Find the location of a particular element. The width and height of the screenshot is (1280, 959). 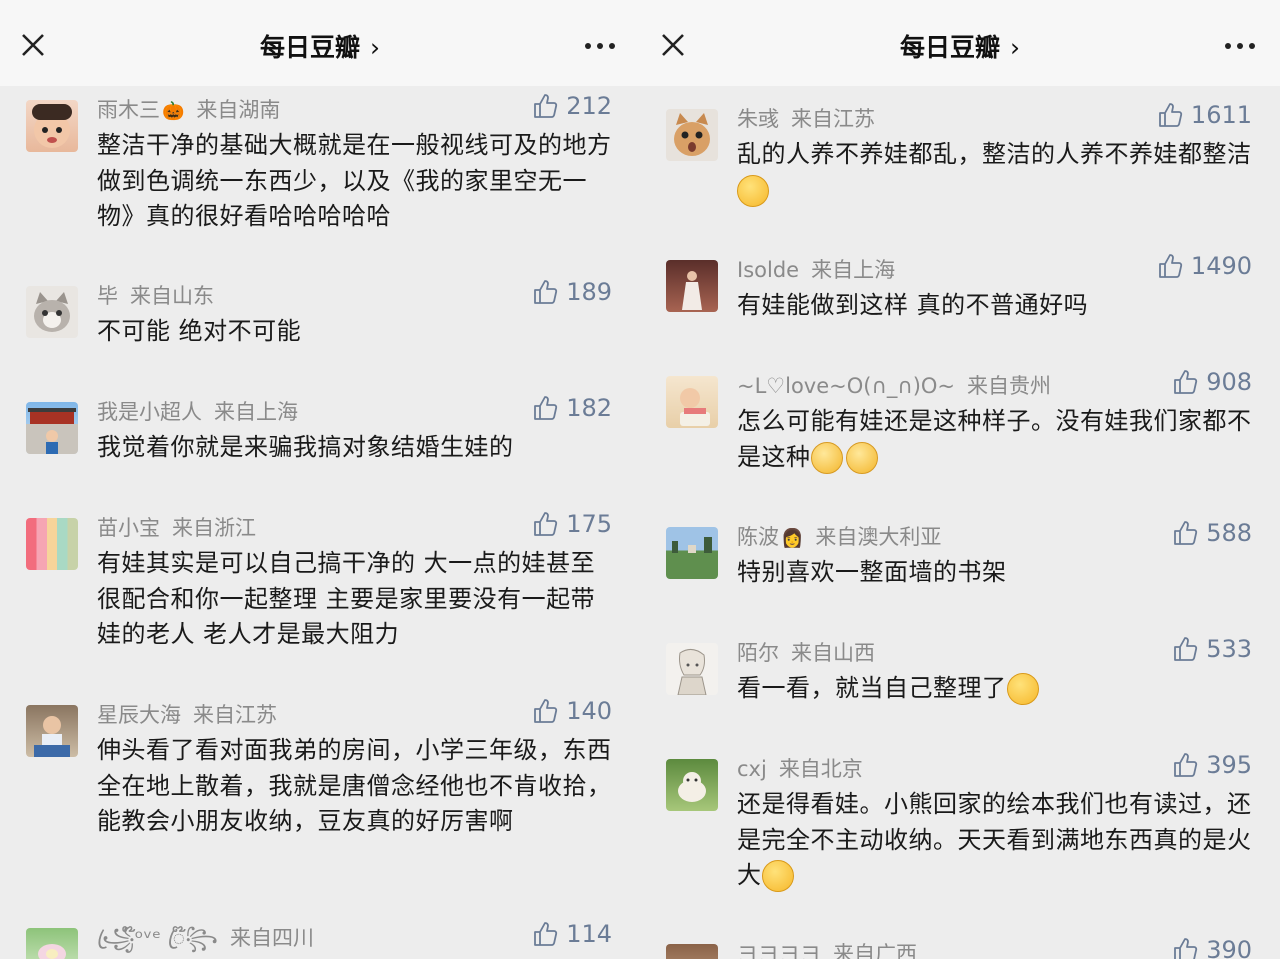

like-count: 1611 is located at coordinates (1221, 115).